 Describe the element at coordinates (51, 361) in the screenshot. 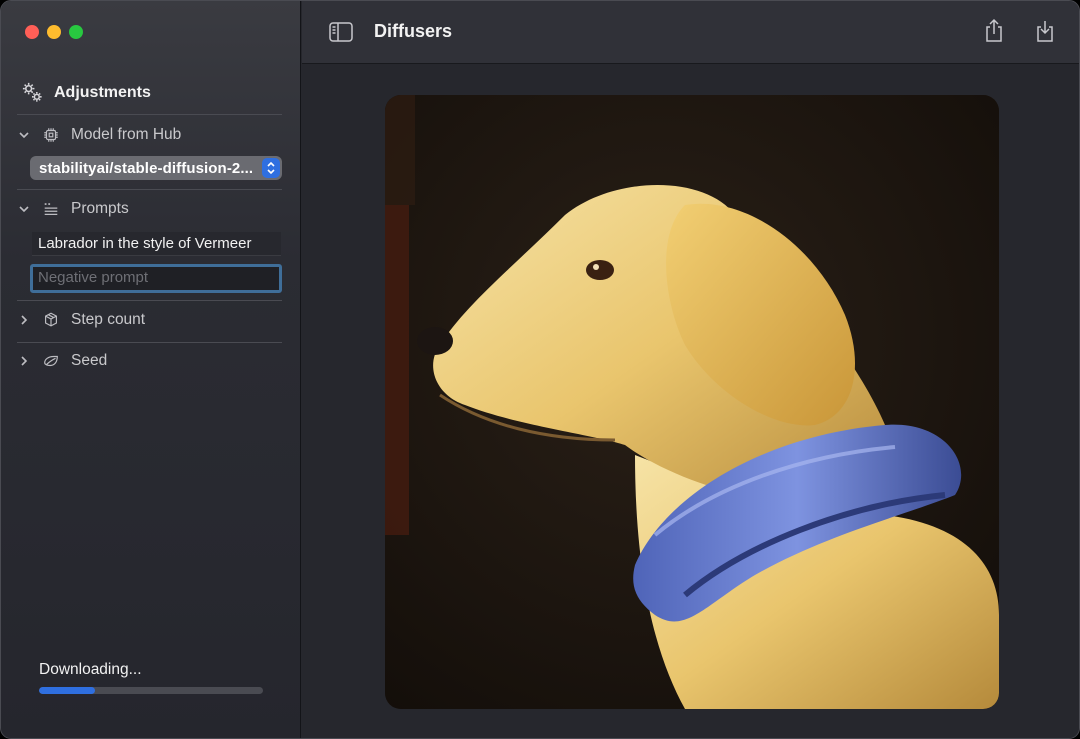

I see `leaf-icon` at that location.